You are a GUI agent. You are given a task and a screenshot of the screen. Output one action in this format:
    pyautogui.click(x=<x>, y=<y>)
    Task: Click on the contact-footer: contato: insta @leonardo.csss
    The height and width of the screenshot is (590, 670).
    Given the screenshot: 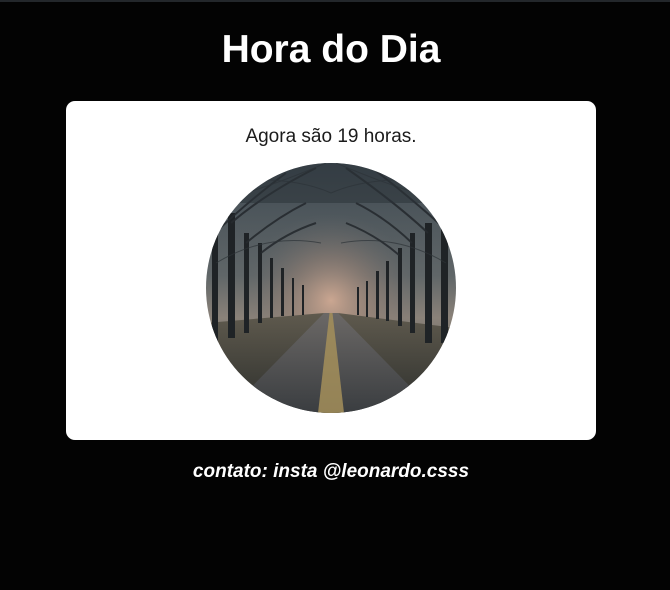 What is the action you would take?
    pyautogui.click(x=331, y=471)
    